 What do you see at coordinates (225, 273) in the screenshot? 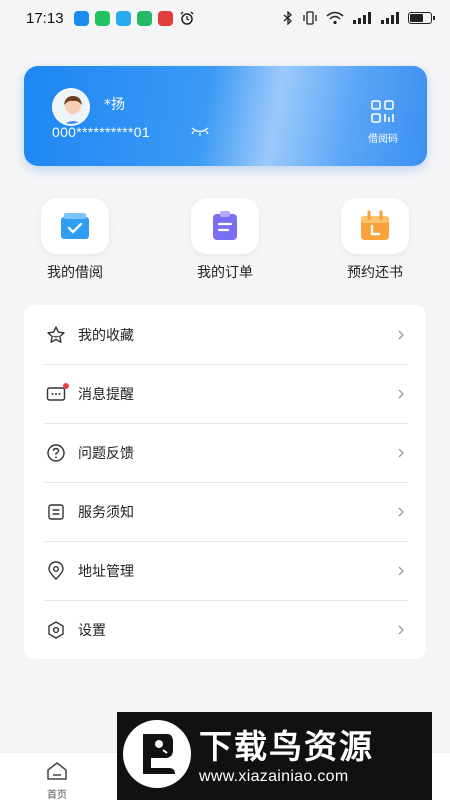
I see `quick-label: 我的订单` at bounding box center [225, 273].